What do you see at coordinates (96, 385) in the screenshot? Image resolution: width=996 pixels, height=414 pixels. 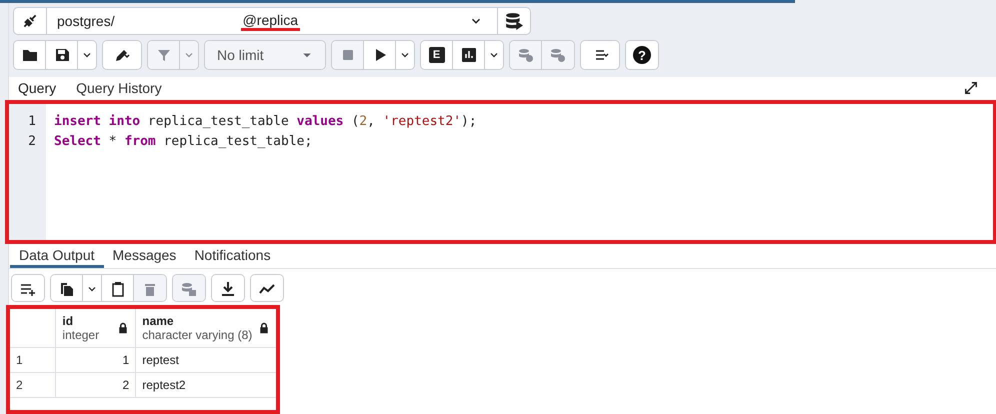 I see `table-cell: 2` at bounding box center [96, 385].